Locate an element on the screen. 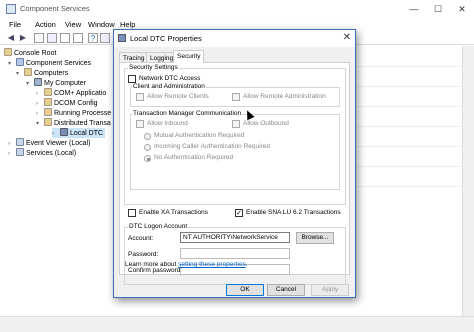 This screenshot has width=474, height=332. tree-computers: ▾ Computers is located at coordinates (42, 73).